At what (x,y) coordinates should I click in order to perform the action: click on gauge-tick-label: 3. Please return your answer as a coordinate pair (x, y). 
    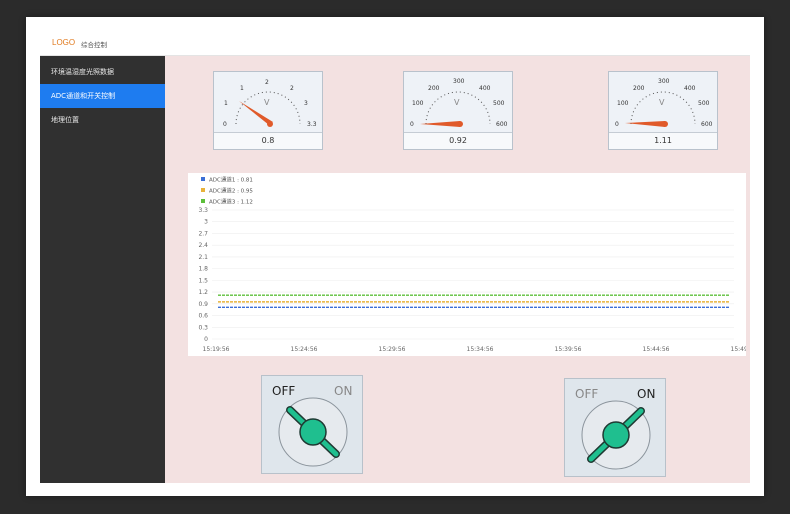
    Looking at the image, I should click on (306, 103).